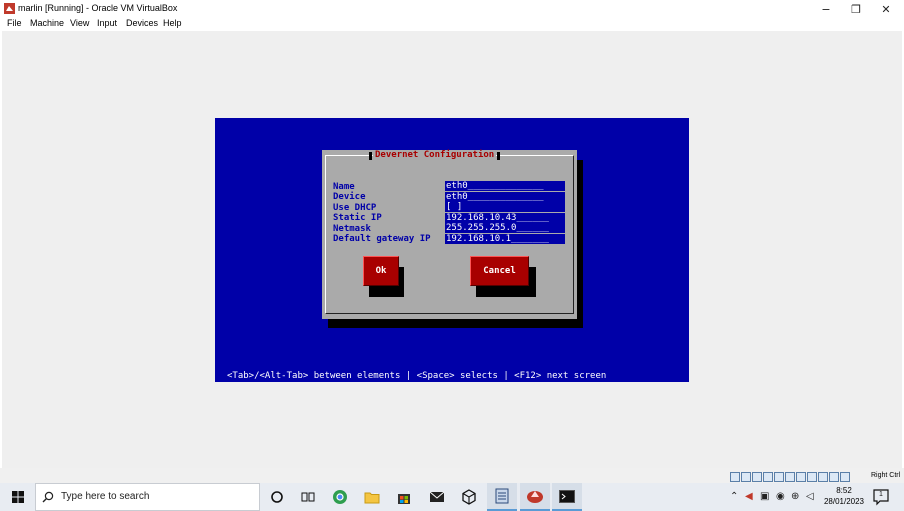  I want to click on notepad-icon, so click(502, 496).